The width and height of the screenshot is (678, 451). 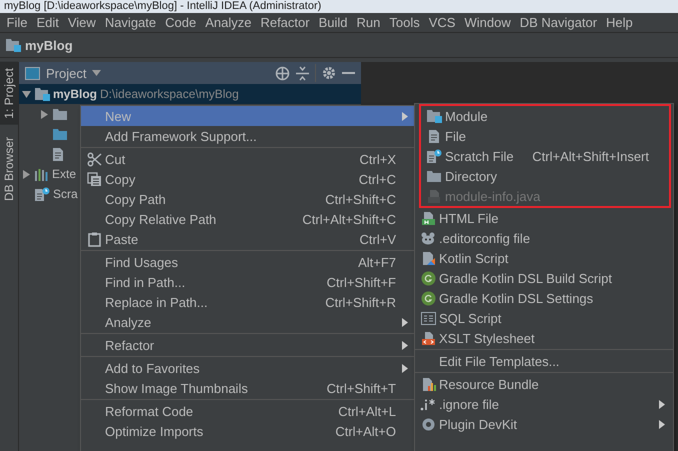 What do you see at coordinates (248, 199) in the screenshot?
I see `menu-item: Copy Path Ctrl+Shift+C` at bounding box center [248, 199].